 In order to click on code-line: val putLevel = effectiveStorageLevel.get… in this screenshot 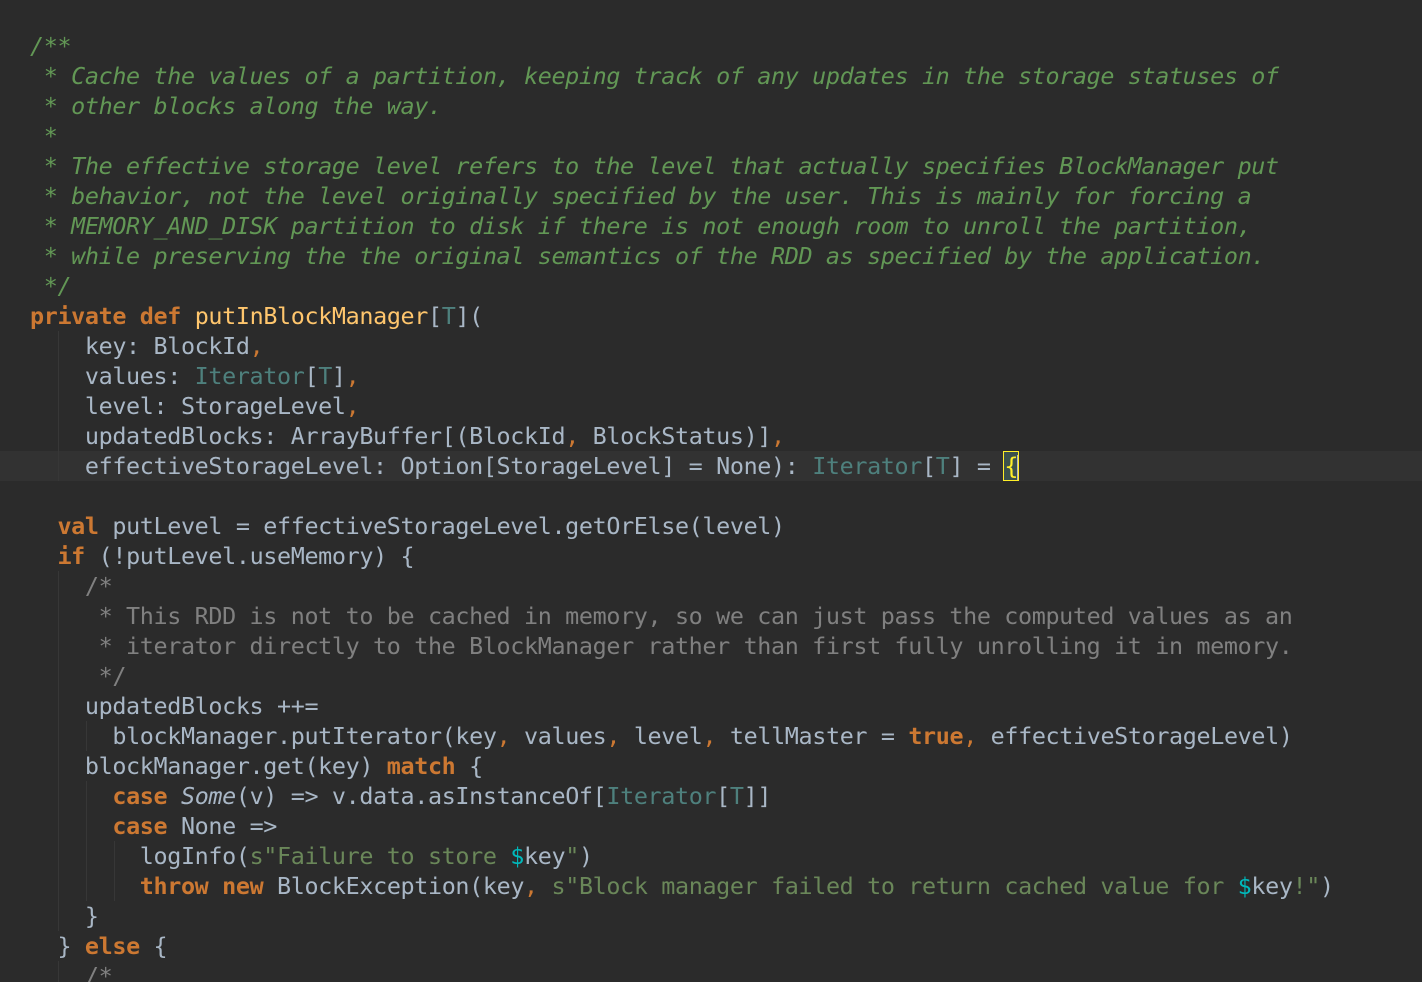, I will do `click(726, 526)`.